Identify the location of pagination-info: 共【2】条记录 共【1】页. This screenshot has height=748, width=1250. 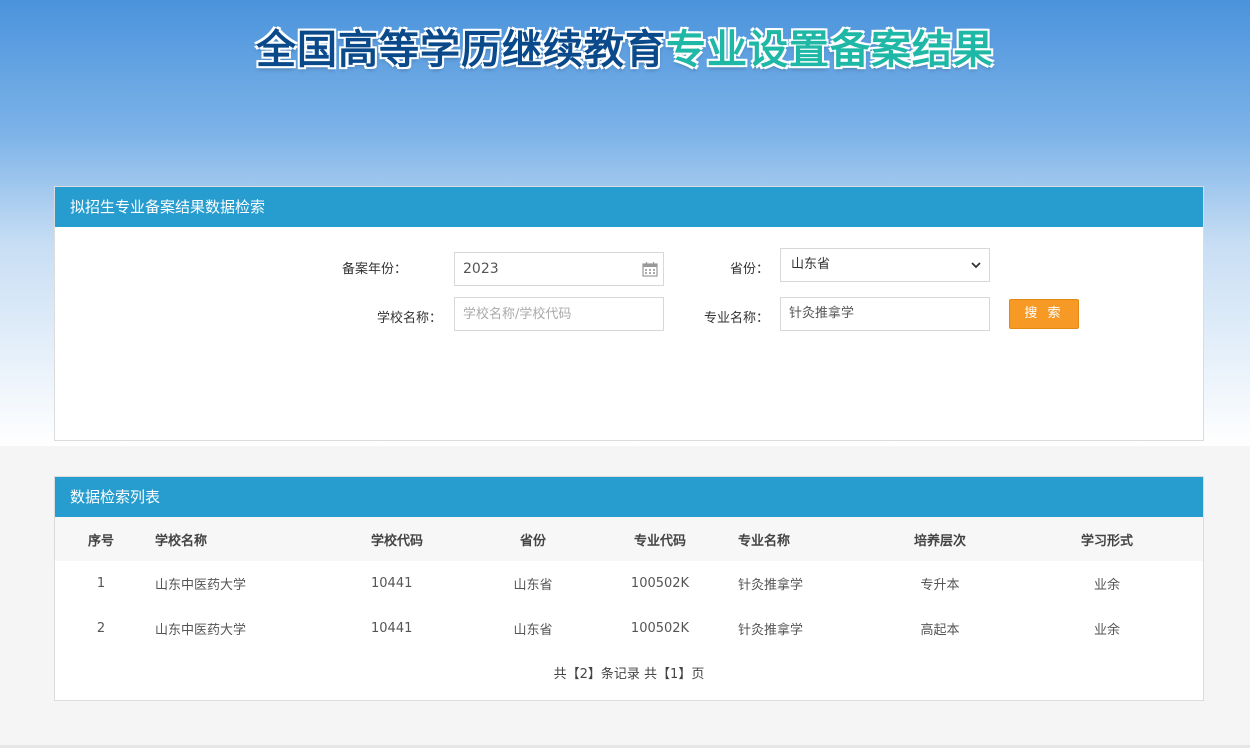
(629, 674).